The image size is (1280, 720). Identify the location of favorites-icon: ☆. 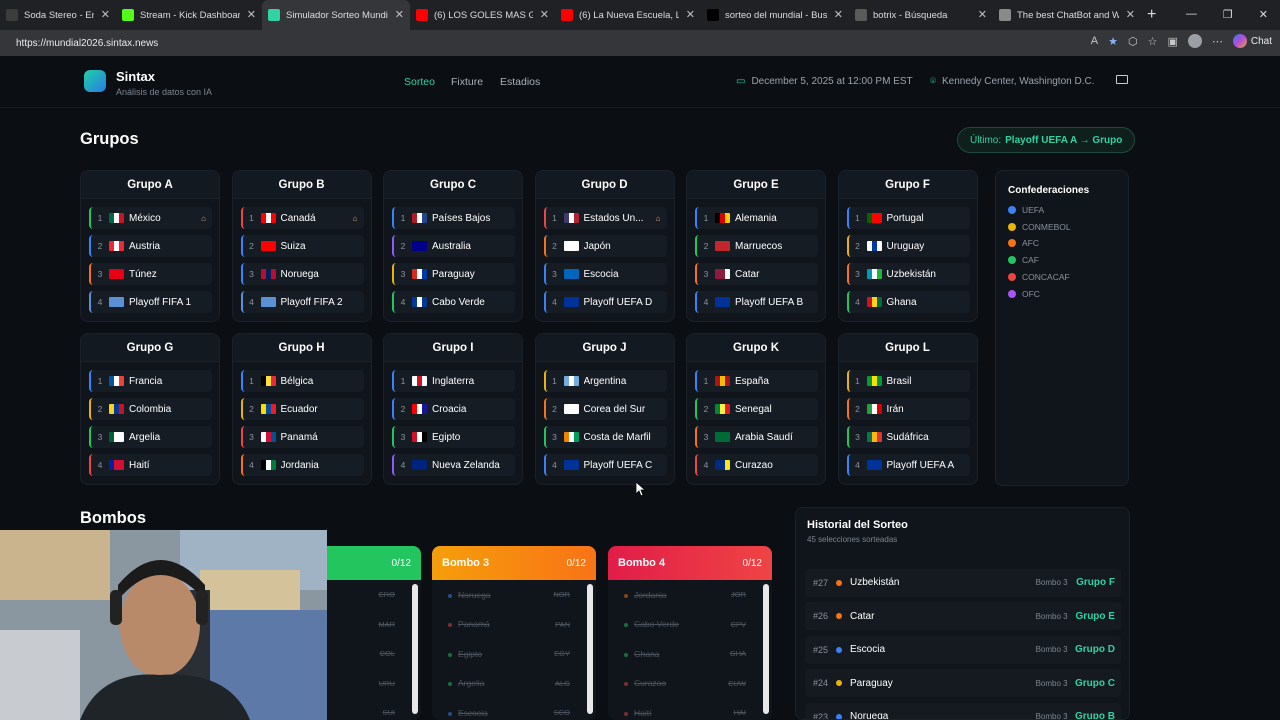
(1153, 41).